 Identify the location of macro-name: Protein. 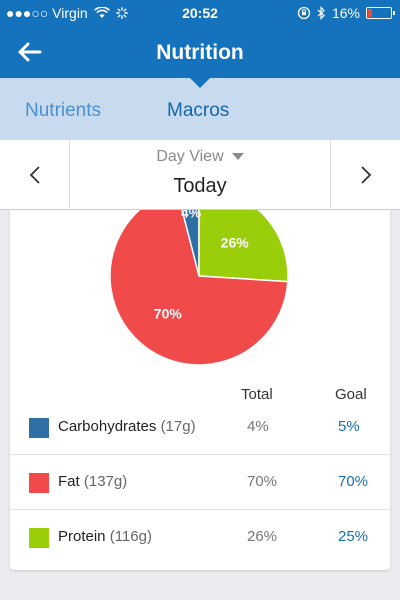
(82, 536).